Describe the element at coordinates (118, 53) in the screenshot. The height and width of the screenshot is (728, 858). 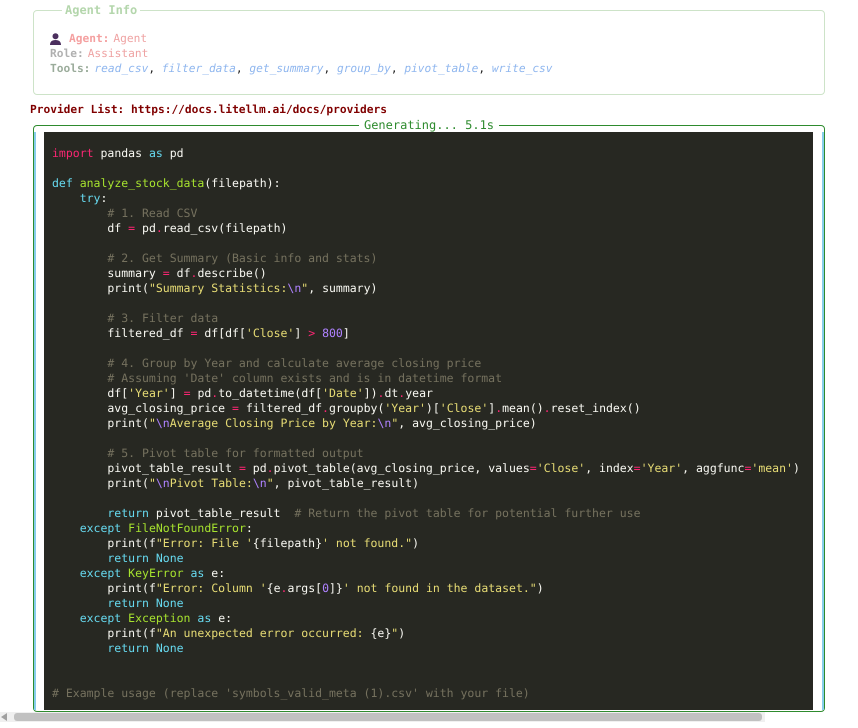
I see `role-value: Assistant` at that location.